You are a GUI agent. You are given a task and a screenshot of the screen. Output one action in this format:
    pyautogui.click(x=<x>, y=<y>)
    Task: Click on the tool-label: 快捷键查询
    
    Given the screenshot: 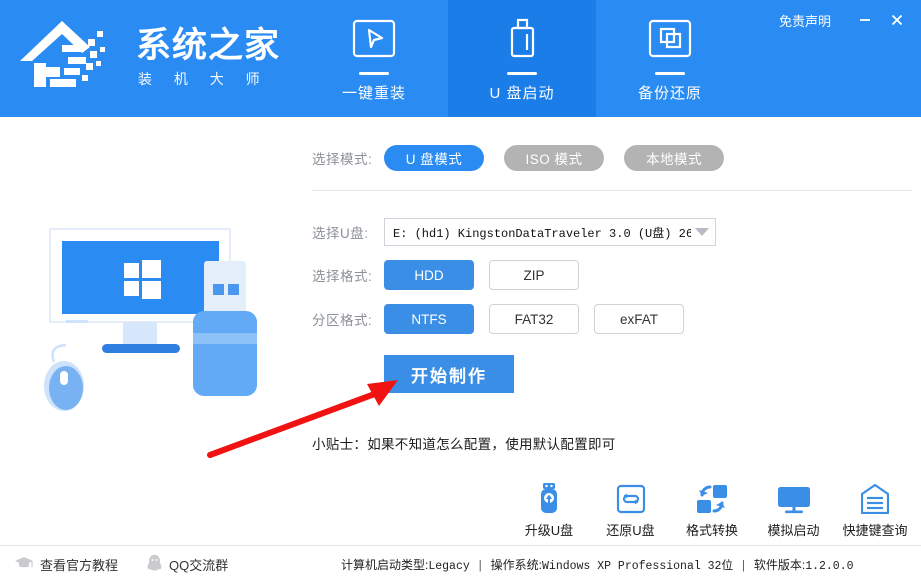 What is the action you would take?
    pyautogui.click(x=875, y=530)
    